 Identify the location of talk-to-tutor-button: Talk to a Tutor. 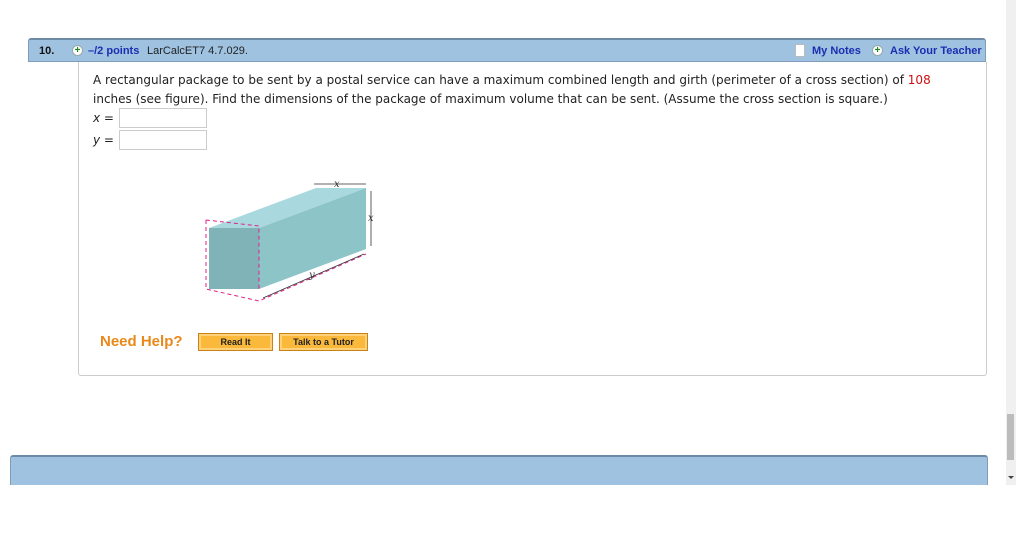
(323, 342).